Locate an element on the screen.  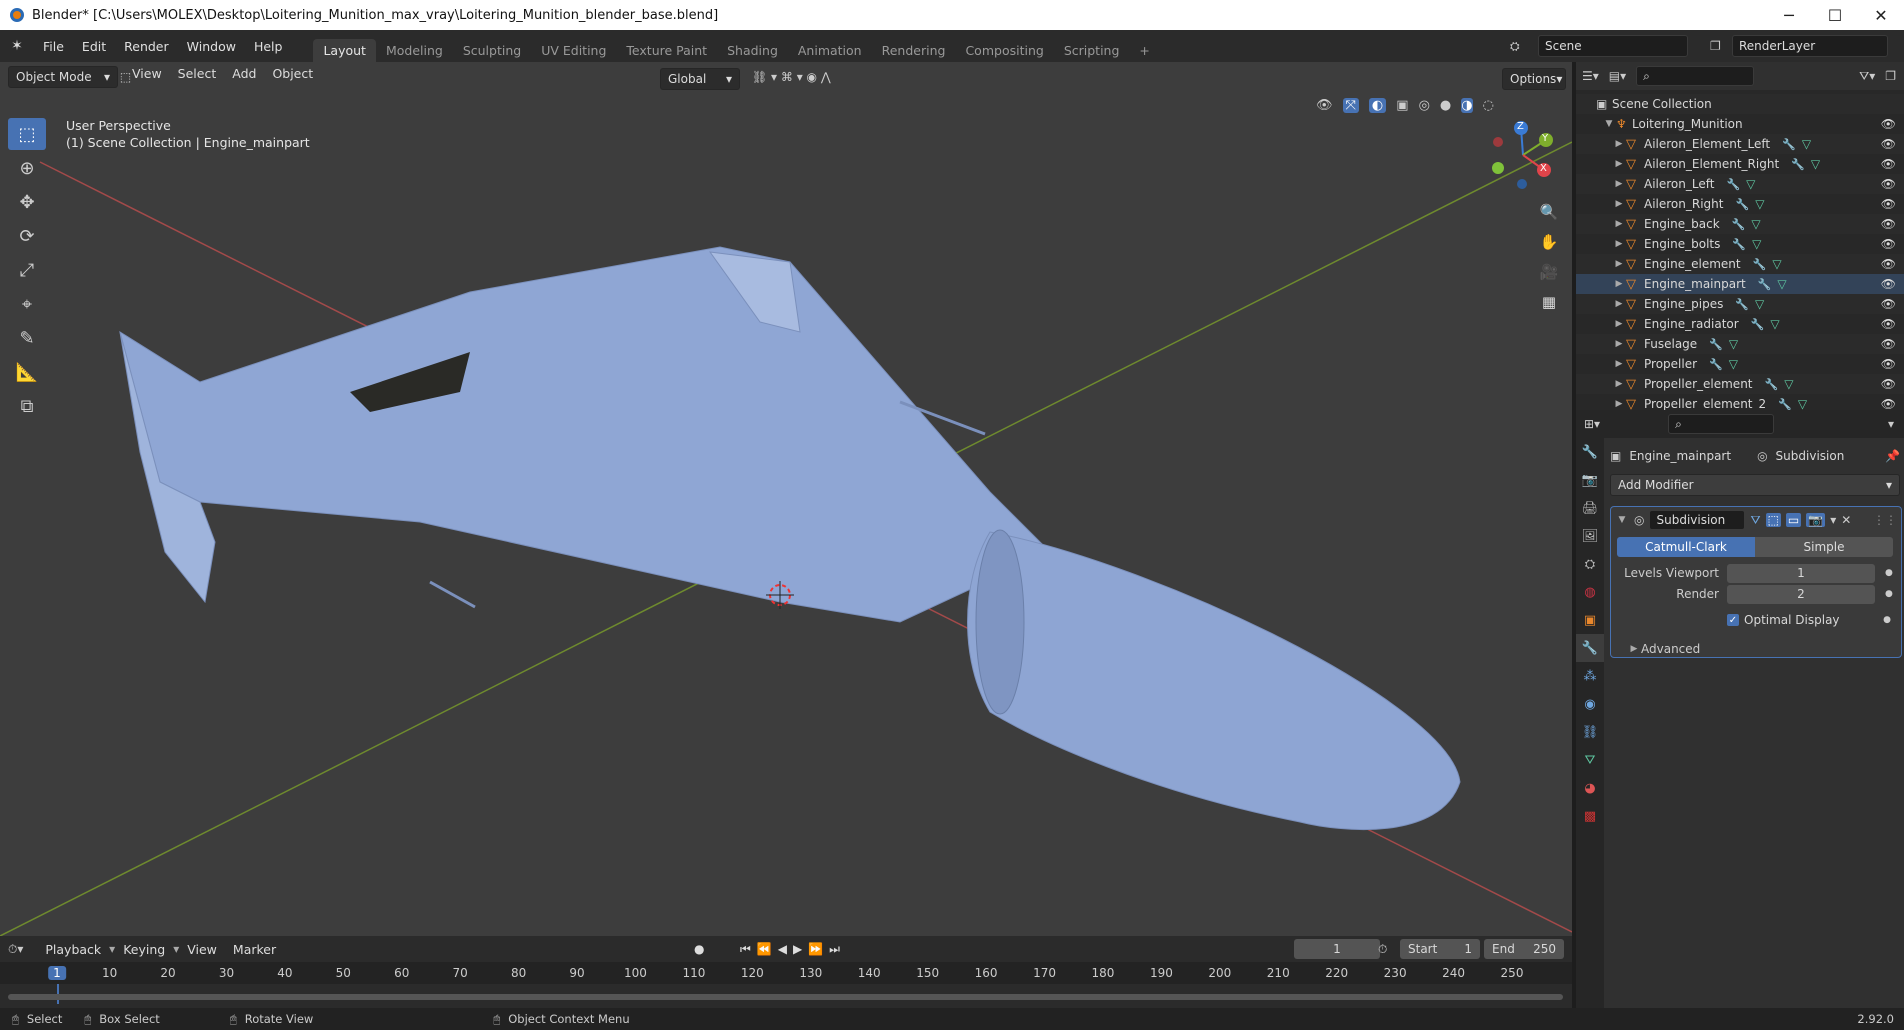
add-modifier-dropdown: Add Modifier ▾ is located at coordinates (1755, 485).